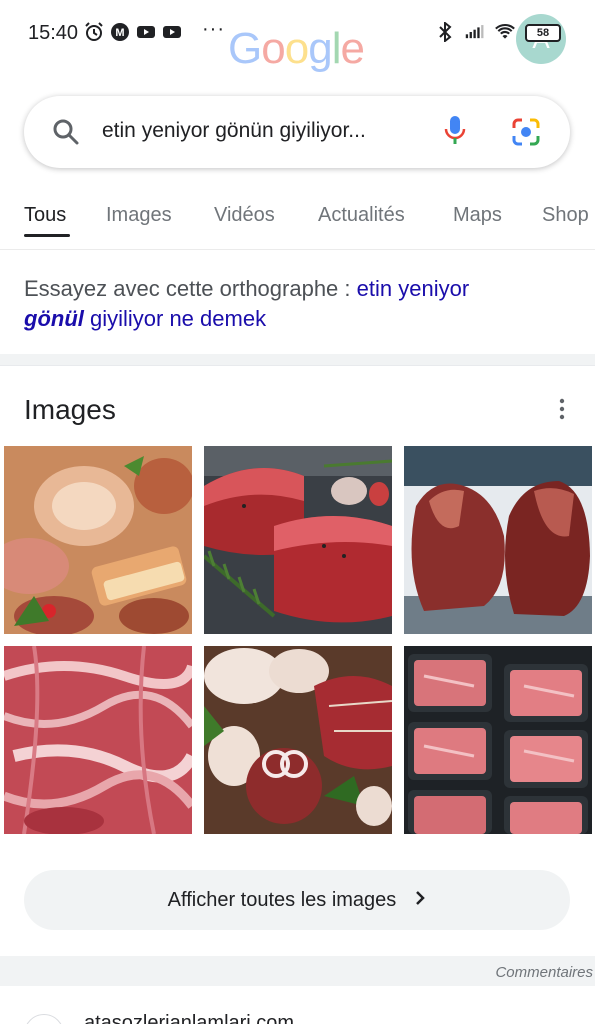 This screenshot has width=595, height=1024. What do you see at coordinates (361, 215) in the screenshot?
I see `tab-news: Actualités` at bounding box center [361, 215].